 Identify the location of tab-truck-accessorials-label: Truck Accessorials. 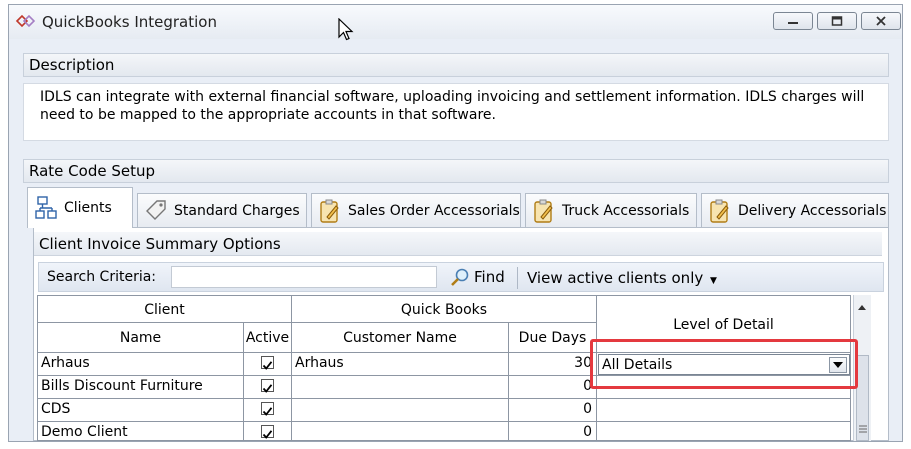
(626, 210).